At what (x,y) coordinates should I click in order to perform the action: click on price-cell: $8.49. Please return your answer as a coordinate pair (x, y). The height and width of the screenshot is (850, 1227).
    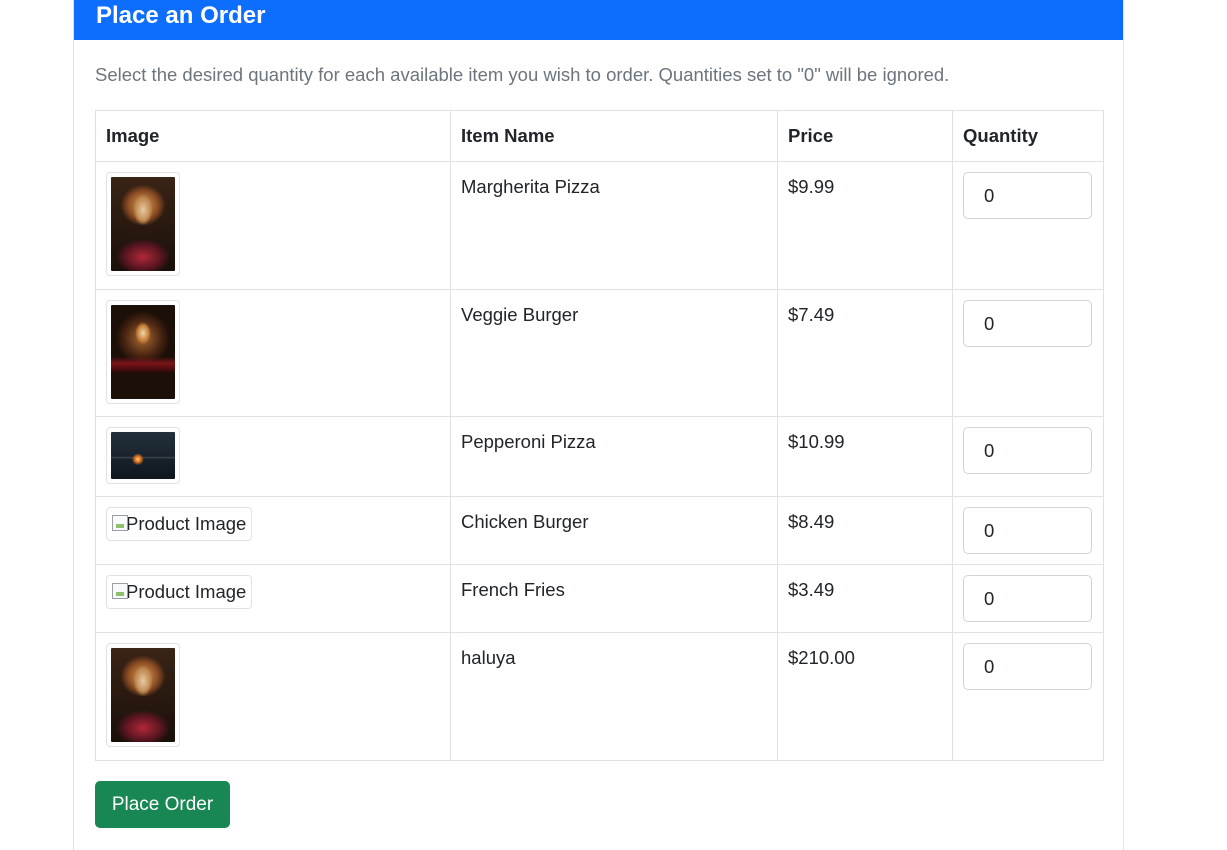
    Looking at the image, I should click on (865, 530).